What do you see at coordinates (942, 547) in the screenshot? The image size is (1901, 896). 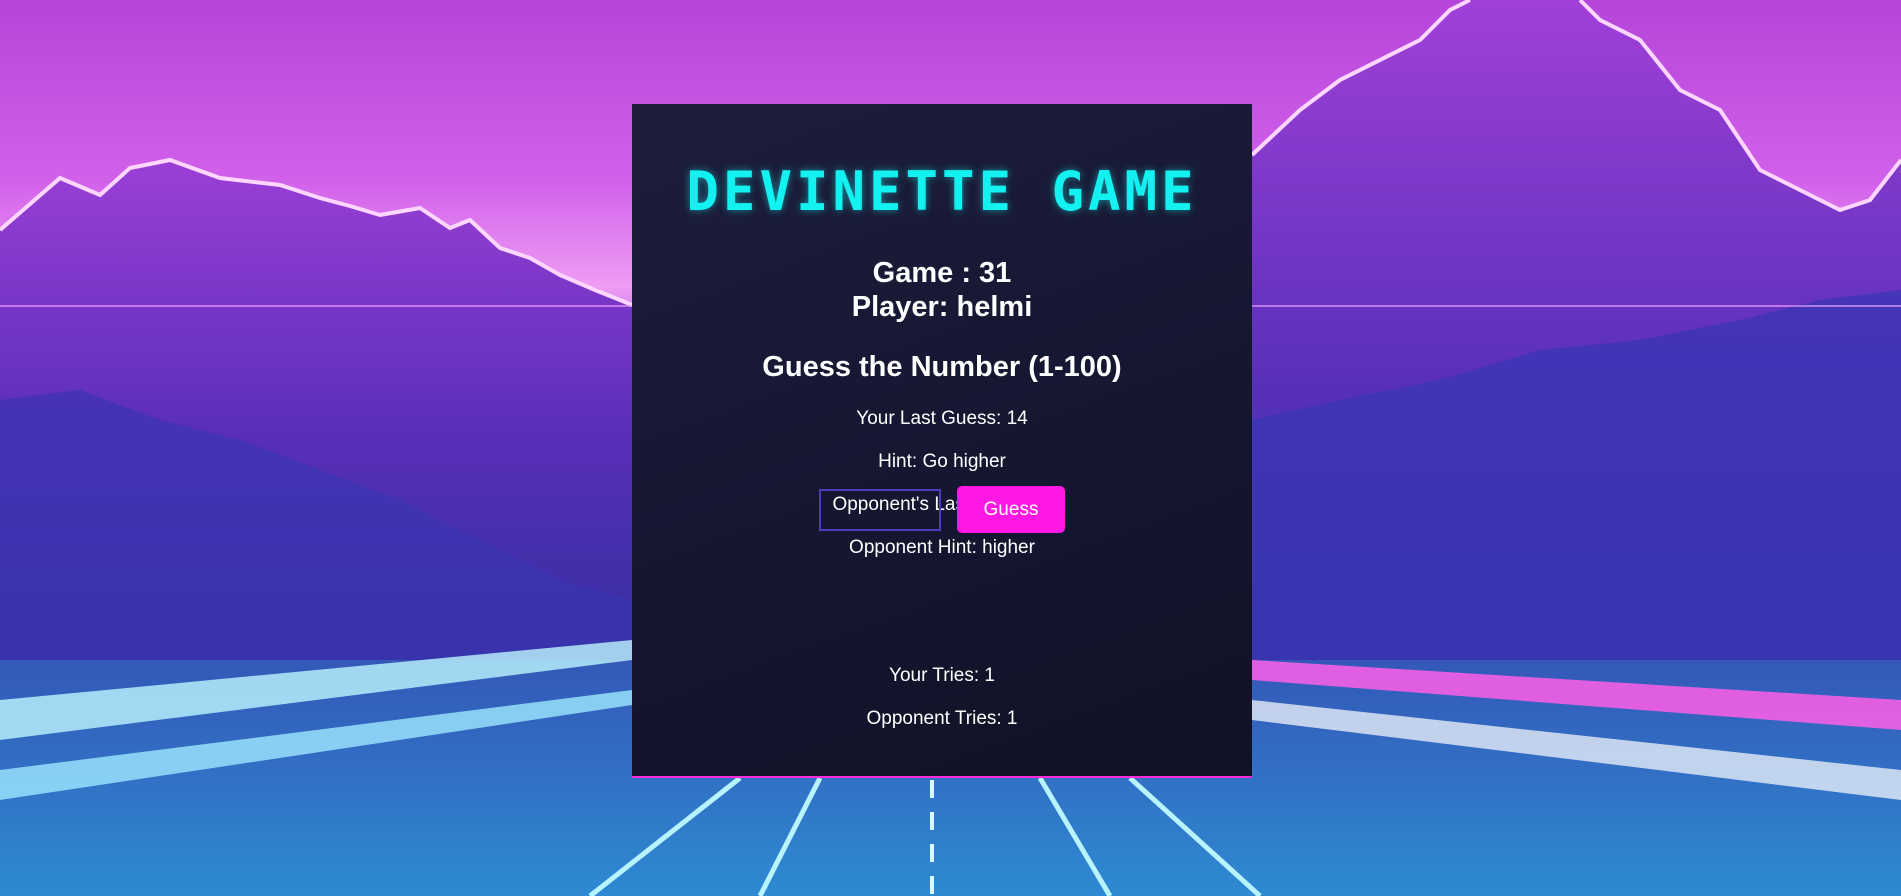 I see `opponent-hint-text: Opponent Hint: higher` at bounding box center [942, 547].